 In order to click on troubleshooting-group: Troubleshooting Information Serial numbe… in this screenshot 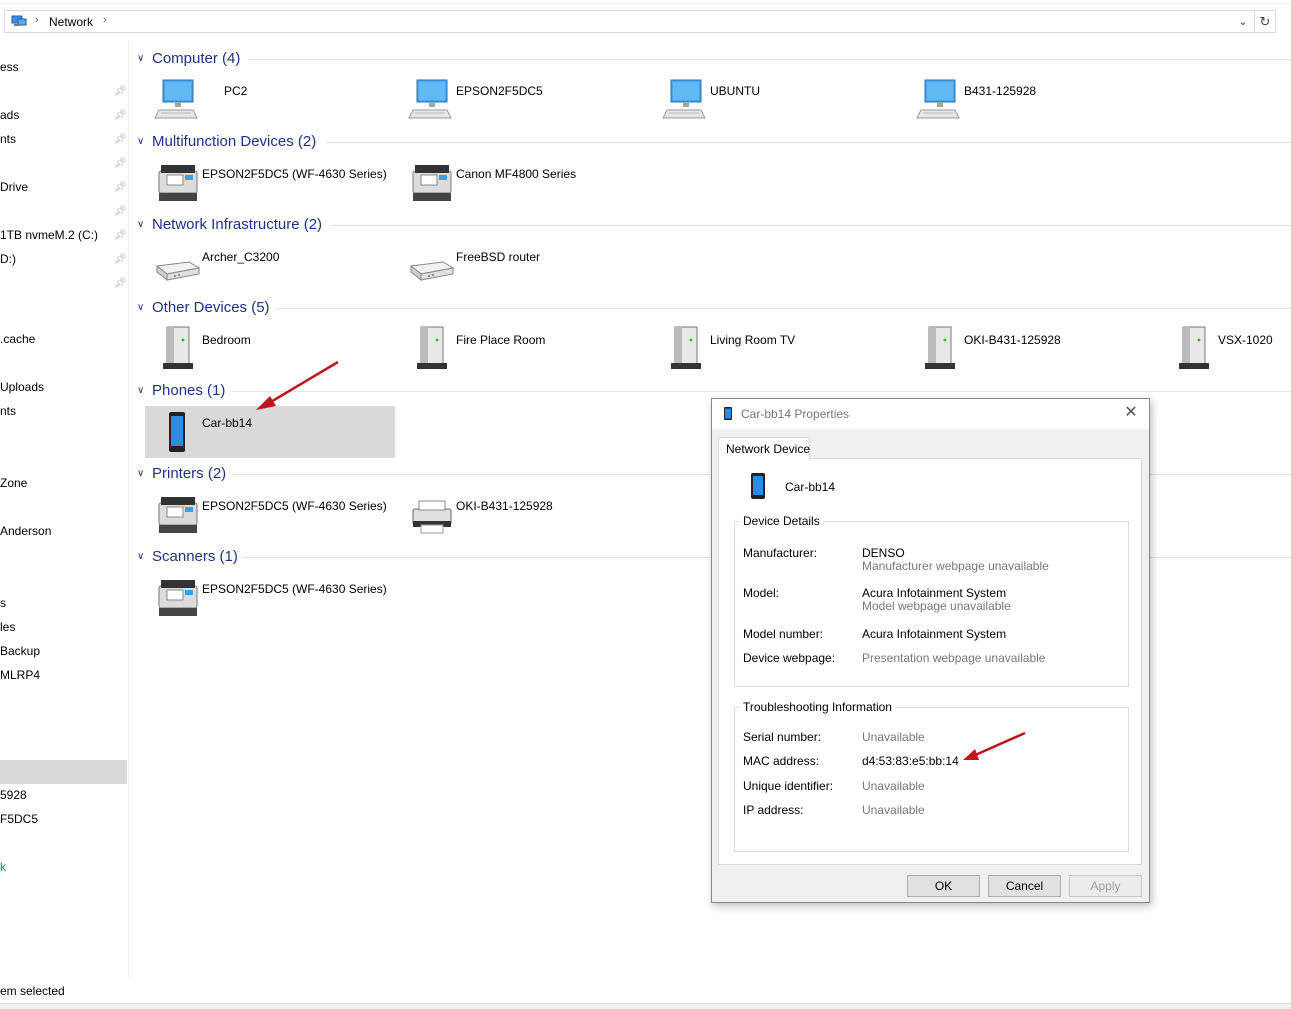, I will do `click(931, 776)`.